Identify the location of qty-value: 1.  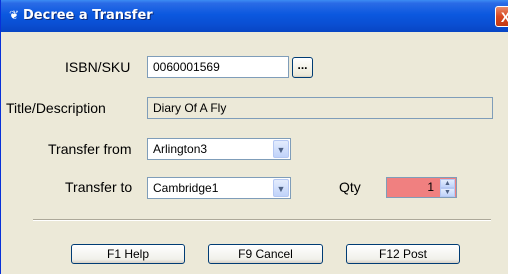
(430, 187).